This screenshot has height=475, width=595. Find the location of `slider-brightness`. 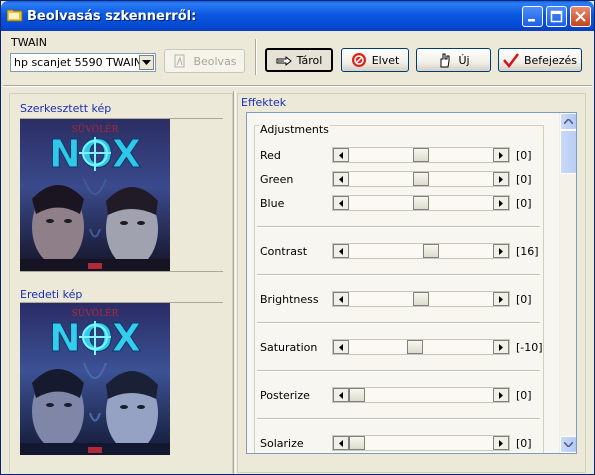

slider-brightness is located at coordinates (421, 299).